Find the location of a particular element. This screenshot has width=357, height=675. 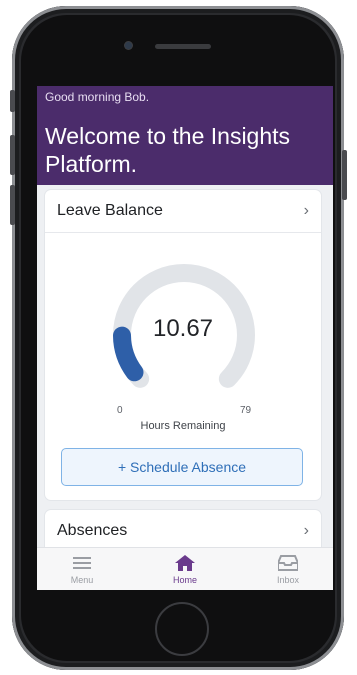

schedule-absence-button: + Schedule Absence is located at coordinates (182, 467).